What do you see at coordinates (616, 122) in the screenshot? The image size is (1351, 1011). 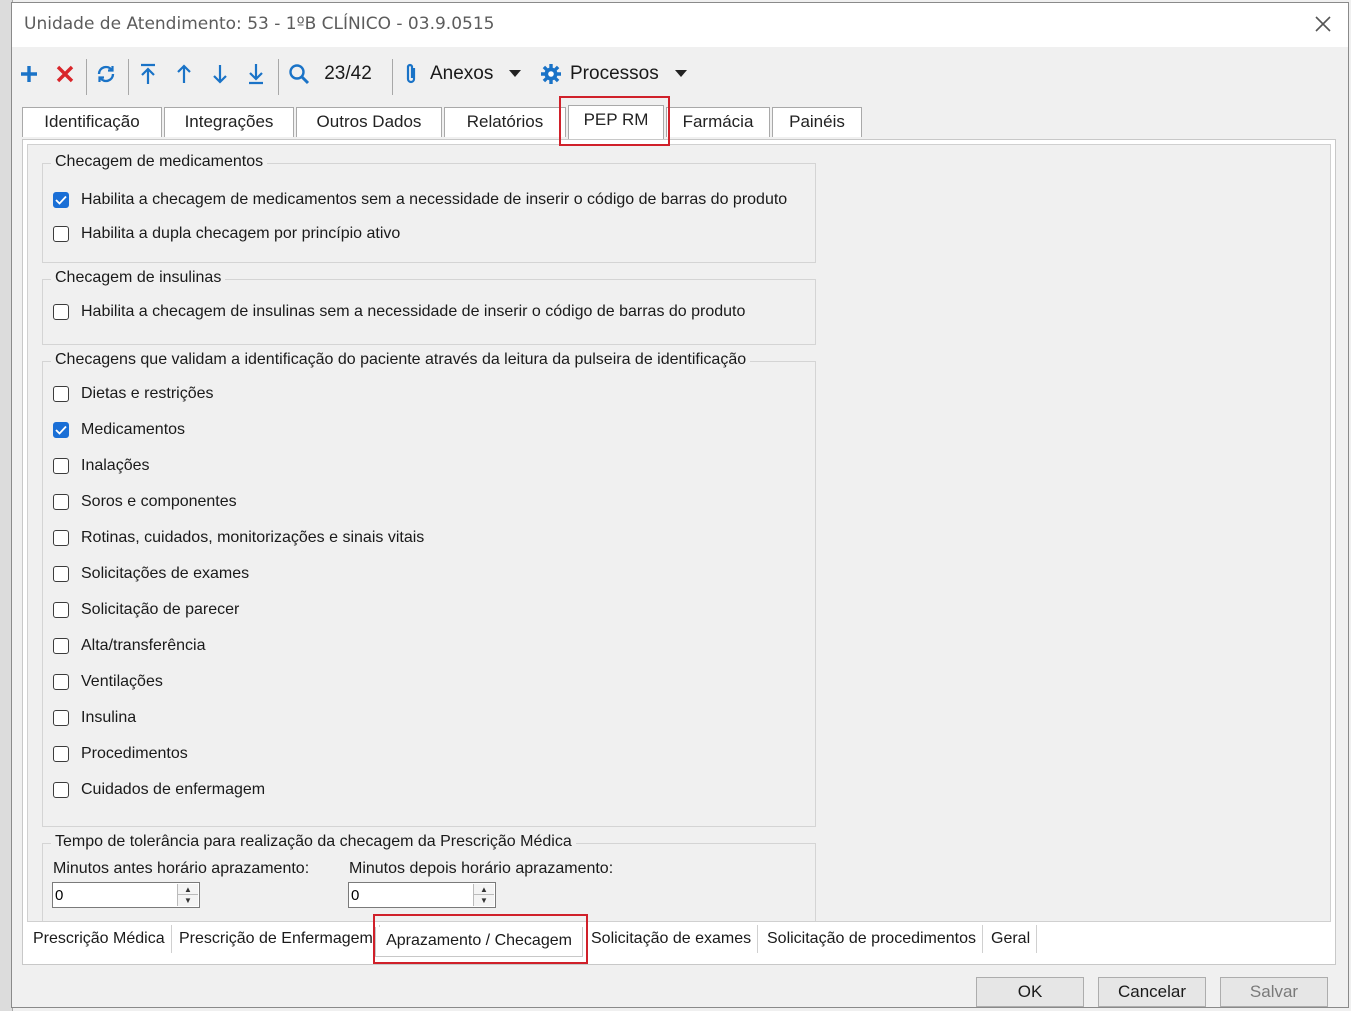 I see `tab-pep-rm: PEP RM` at bounding box center [616, 122].